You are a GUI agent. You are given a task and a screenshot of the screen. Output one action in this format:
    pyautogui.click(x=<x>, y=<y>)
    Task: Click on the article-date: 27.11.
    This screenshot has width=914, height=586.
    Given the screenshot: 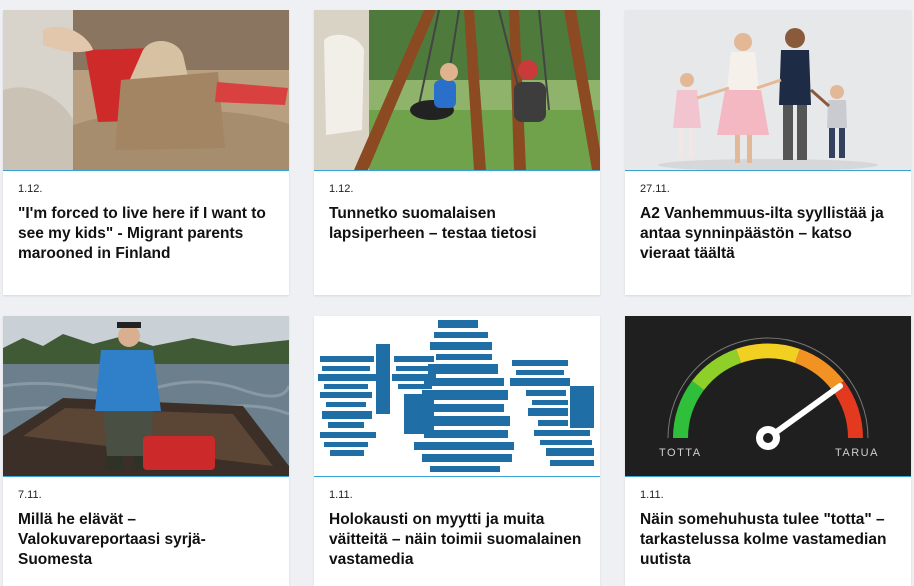 What is the action you would take?
    pyautogui.click(x=655, y=189)
    